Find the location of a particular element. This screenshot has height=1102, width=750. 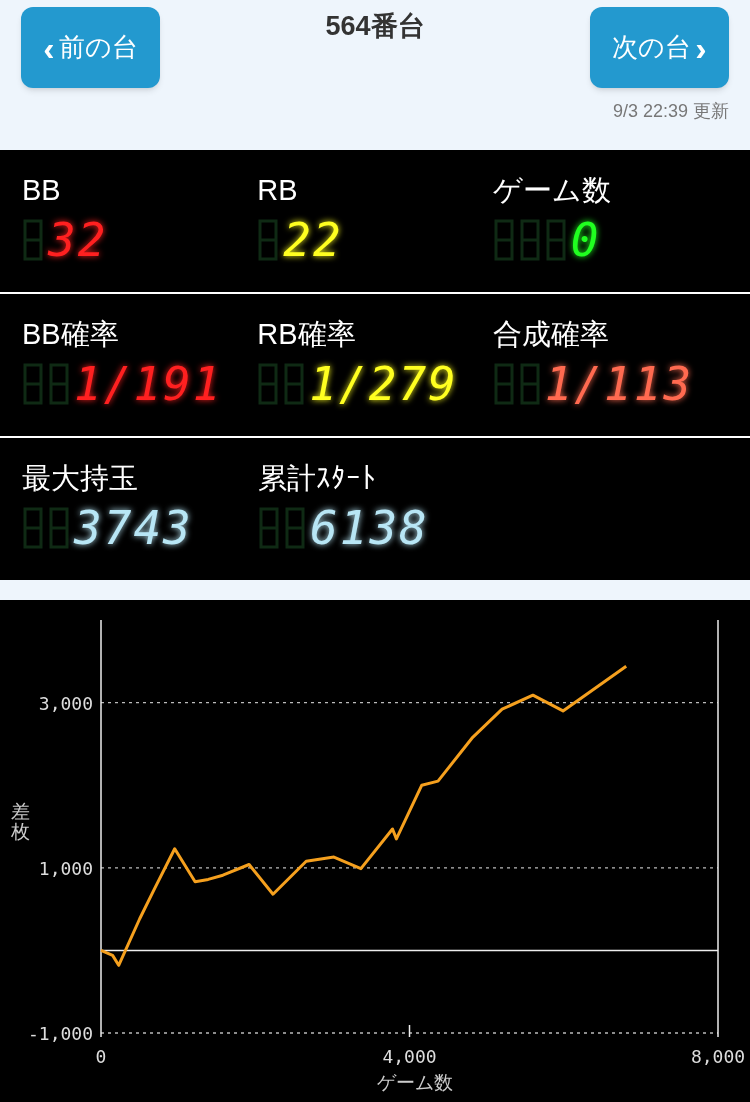

stat-value: 22 is located at coordinates (313, 240).